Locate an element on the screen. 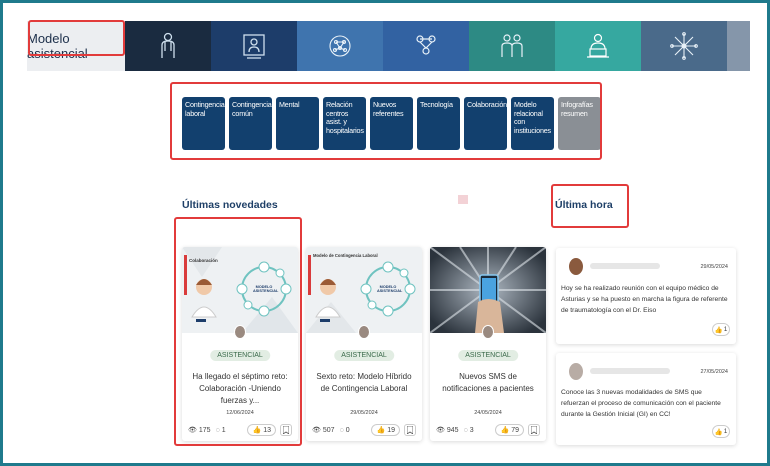 This screenshot has width=770, height=466. like-button: 👍 19 is located at coordinates (385, 430).